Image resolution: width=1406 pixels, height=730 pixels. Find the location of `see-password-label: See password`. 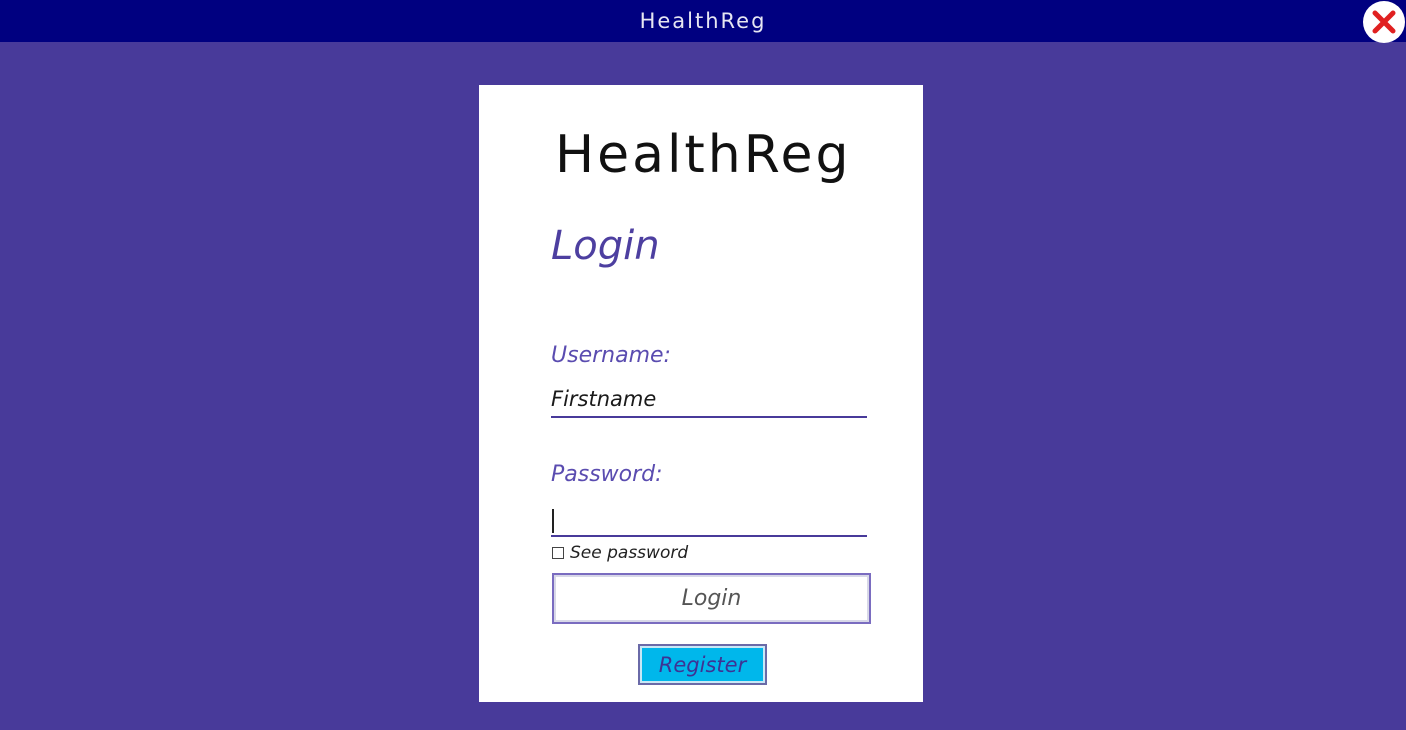

see-password-label: See password is located at coordinates (629, 553).